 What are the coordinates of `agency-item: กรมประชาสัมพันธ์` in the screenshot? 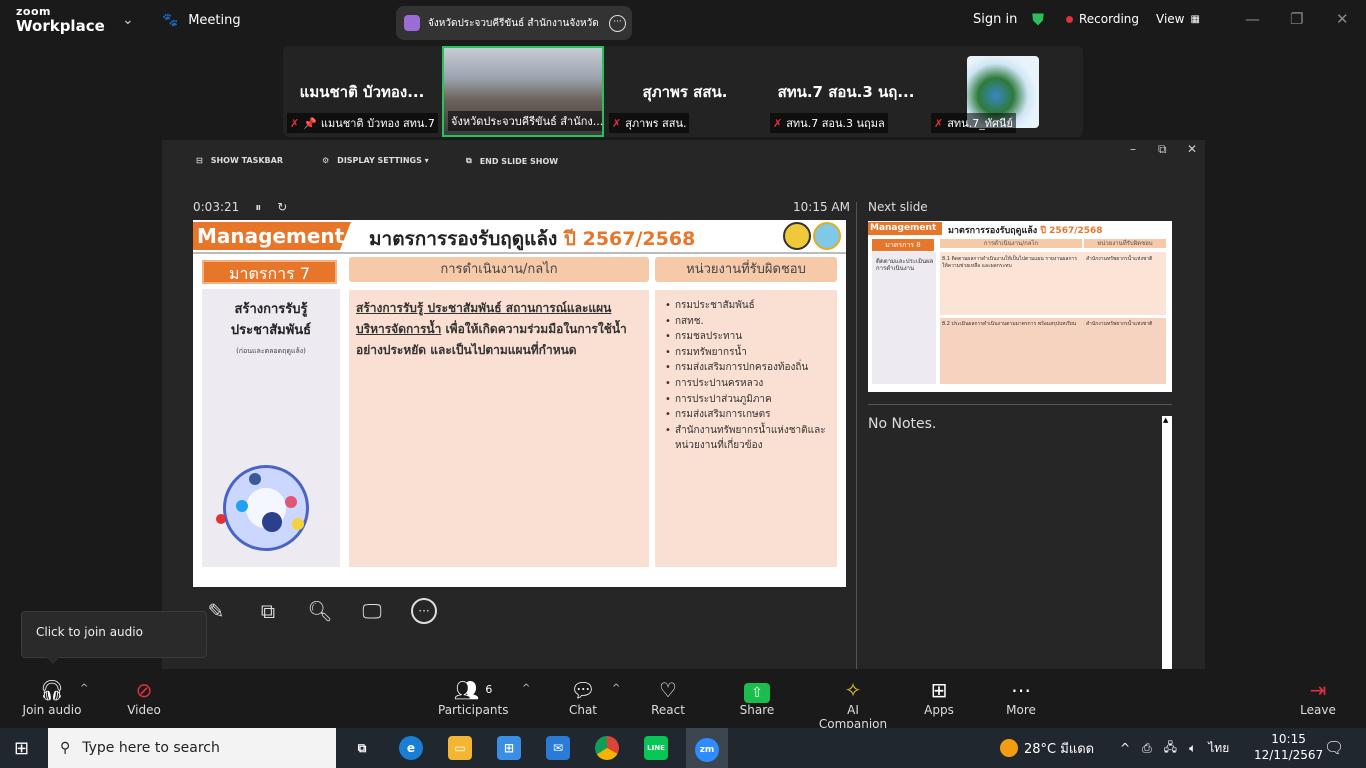 It's located at (746, 306).